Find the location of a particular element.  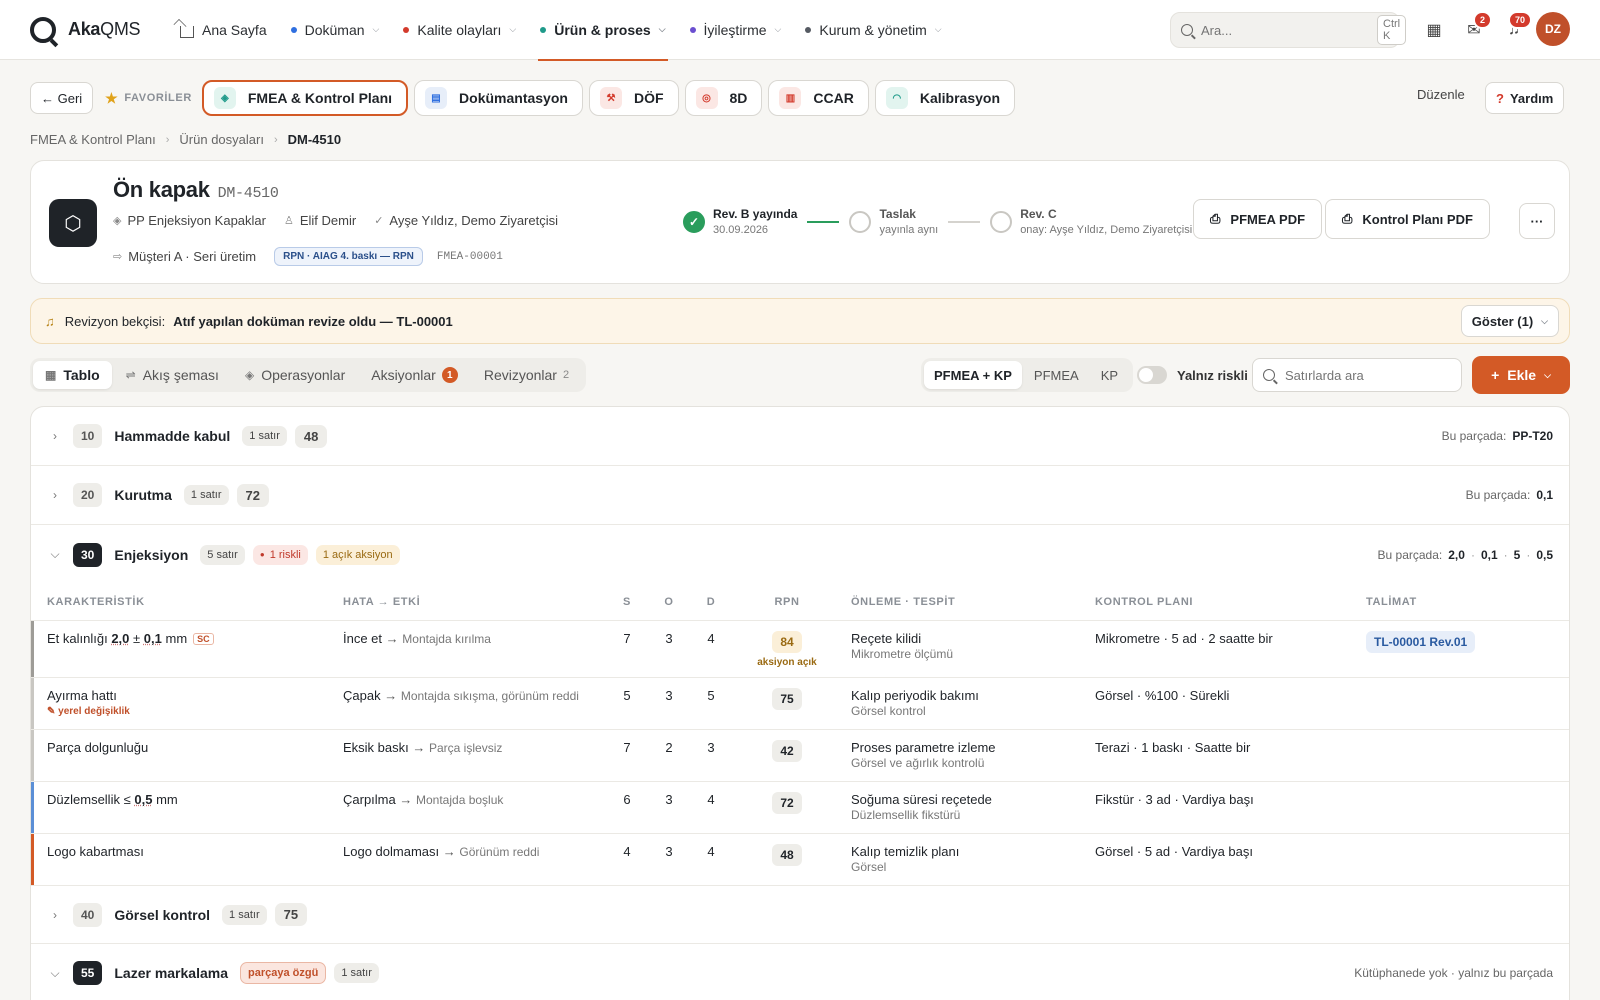

calendar-icon: ▦ is located at coordinates (1434, 30).